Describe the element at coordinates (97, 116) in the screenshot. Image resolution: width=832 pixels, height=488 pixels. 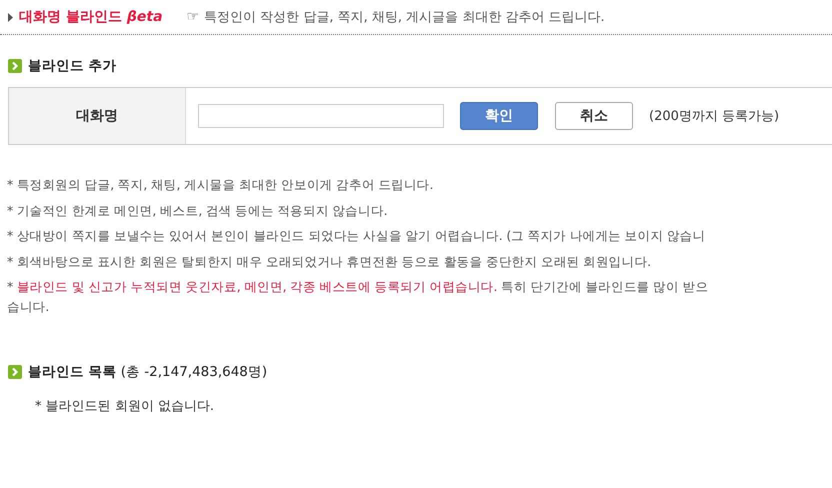
I see `field-label: 대화명` at that location.